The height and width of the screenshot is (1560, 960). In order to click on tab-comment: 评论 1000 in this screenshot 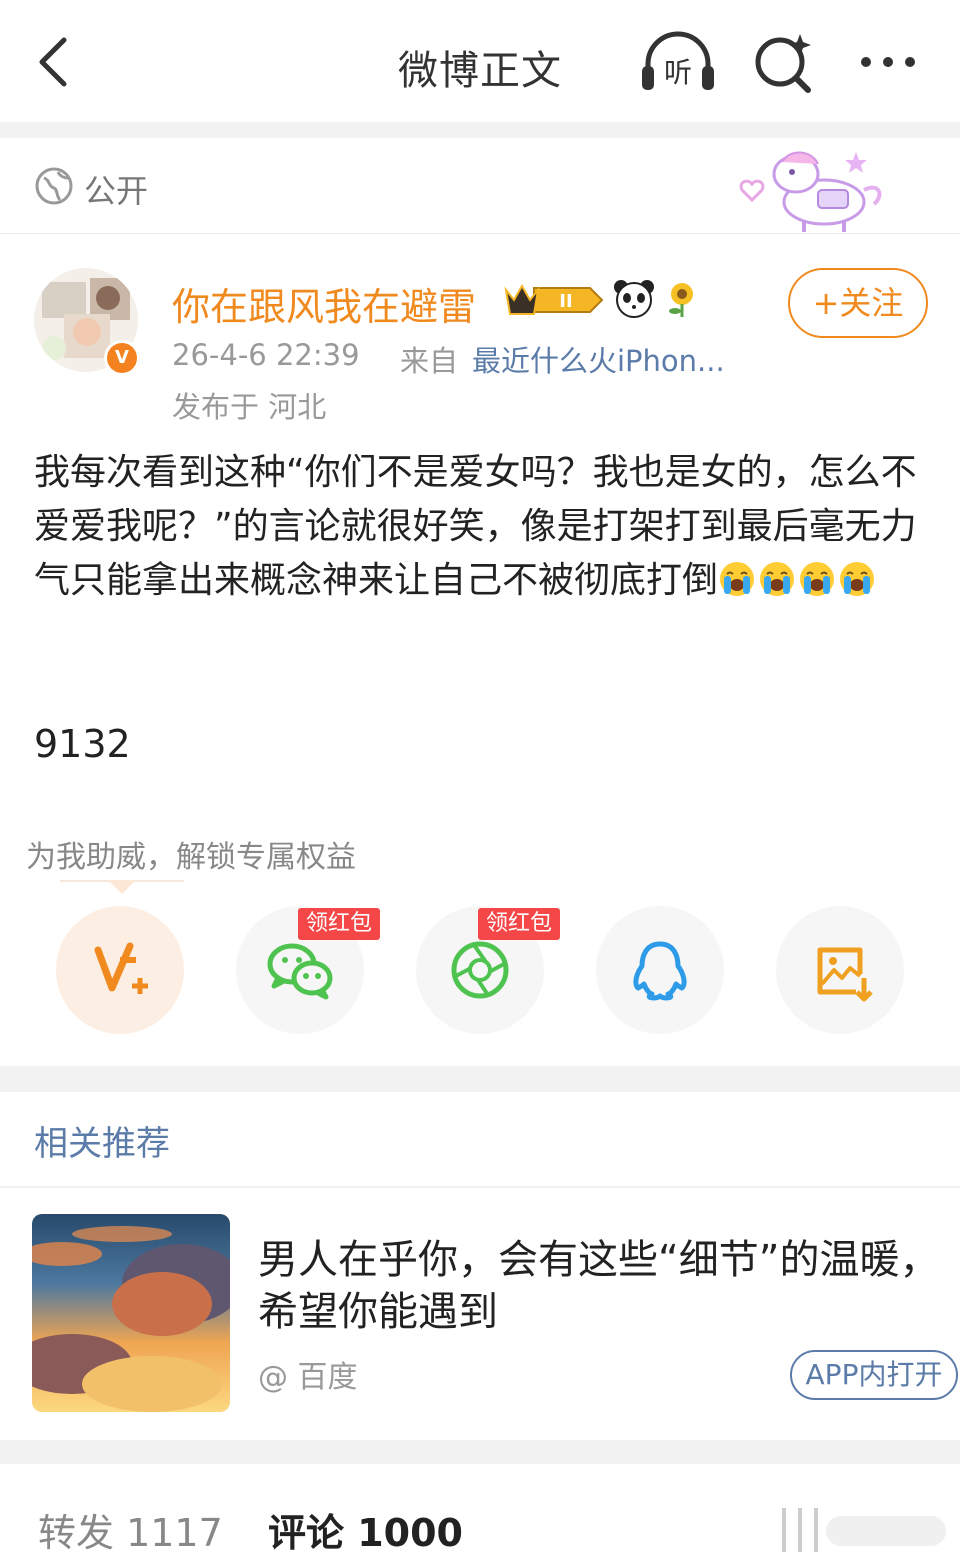, I will do `click(365, 1529)`.